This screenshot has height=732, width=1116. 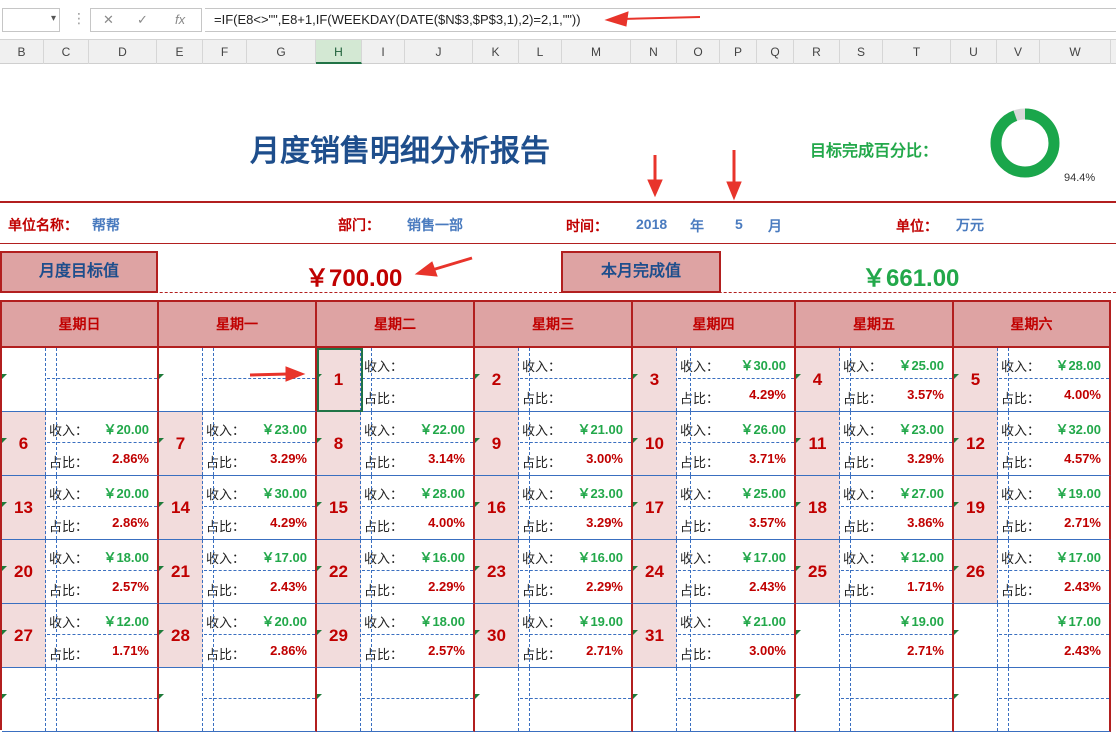 I want to click on arrow-day1-icon, so click(x=269, y=374).